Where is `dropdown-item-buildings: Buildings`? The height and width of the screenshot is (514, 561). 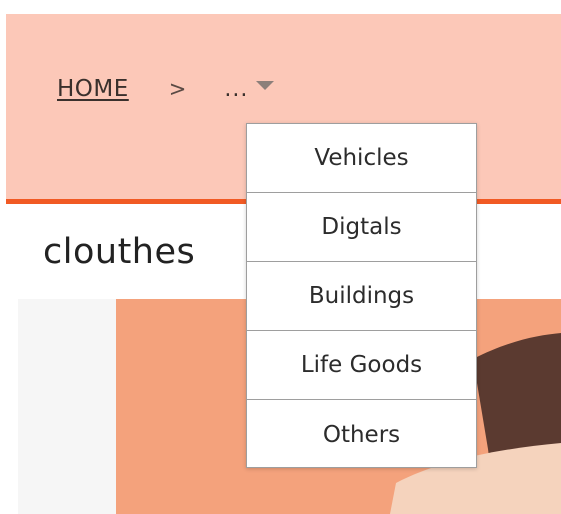 dropdown-item-buildings: Buildings is located at coordinates (361, 296).